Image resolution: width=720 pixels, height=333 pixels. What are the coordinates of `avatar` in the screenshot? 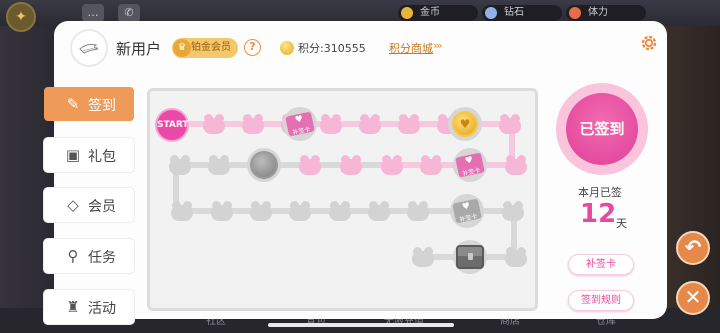 It's located at (89, 48).